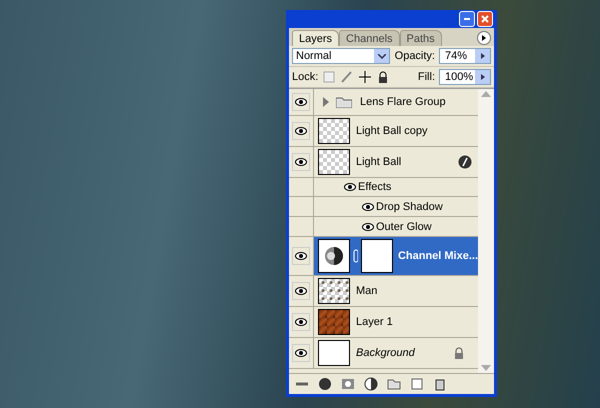 This screenshot has height=408, width=600. I want to click on minimize-icon, so click(467, 19).